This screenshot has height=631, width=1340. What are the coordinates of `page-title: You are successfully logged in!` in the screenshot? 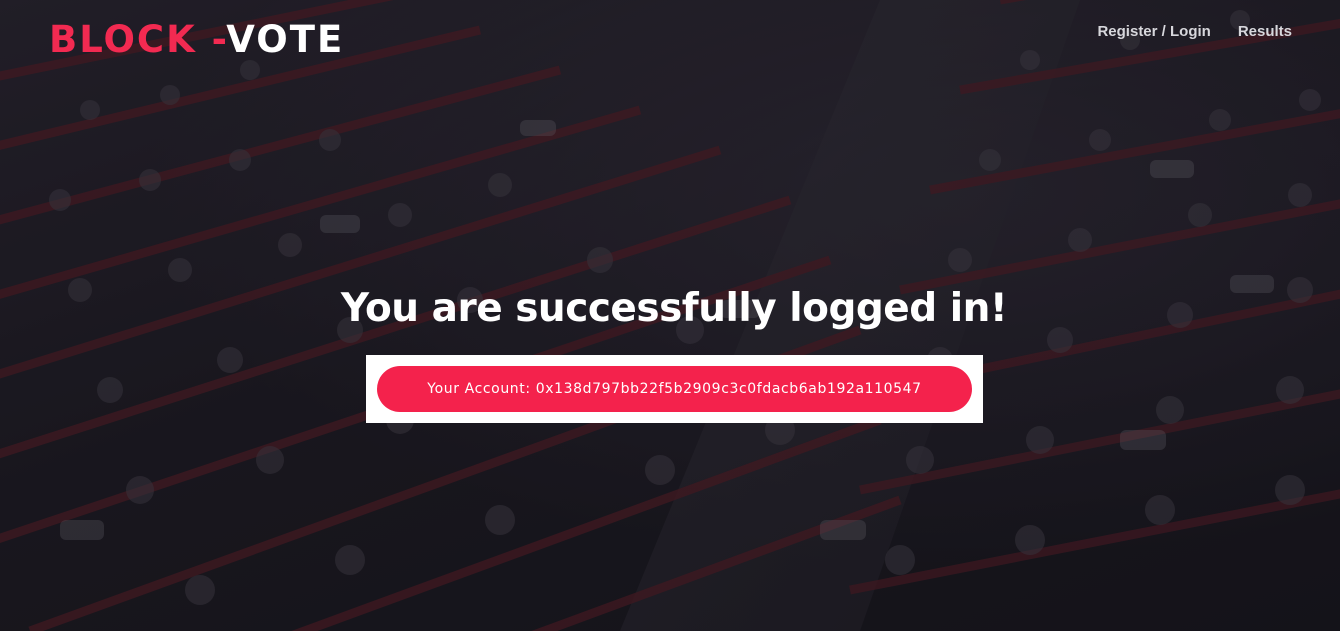 It's located at (674, 308).